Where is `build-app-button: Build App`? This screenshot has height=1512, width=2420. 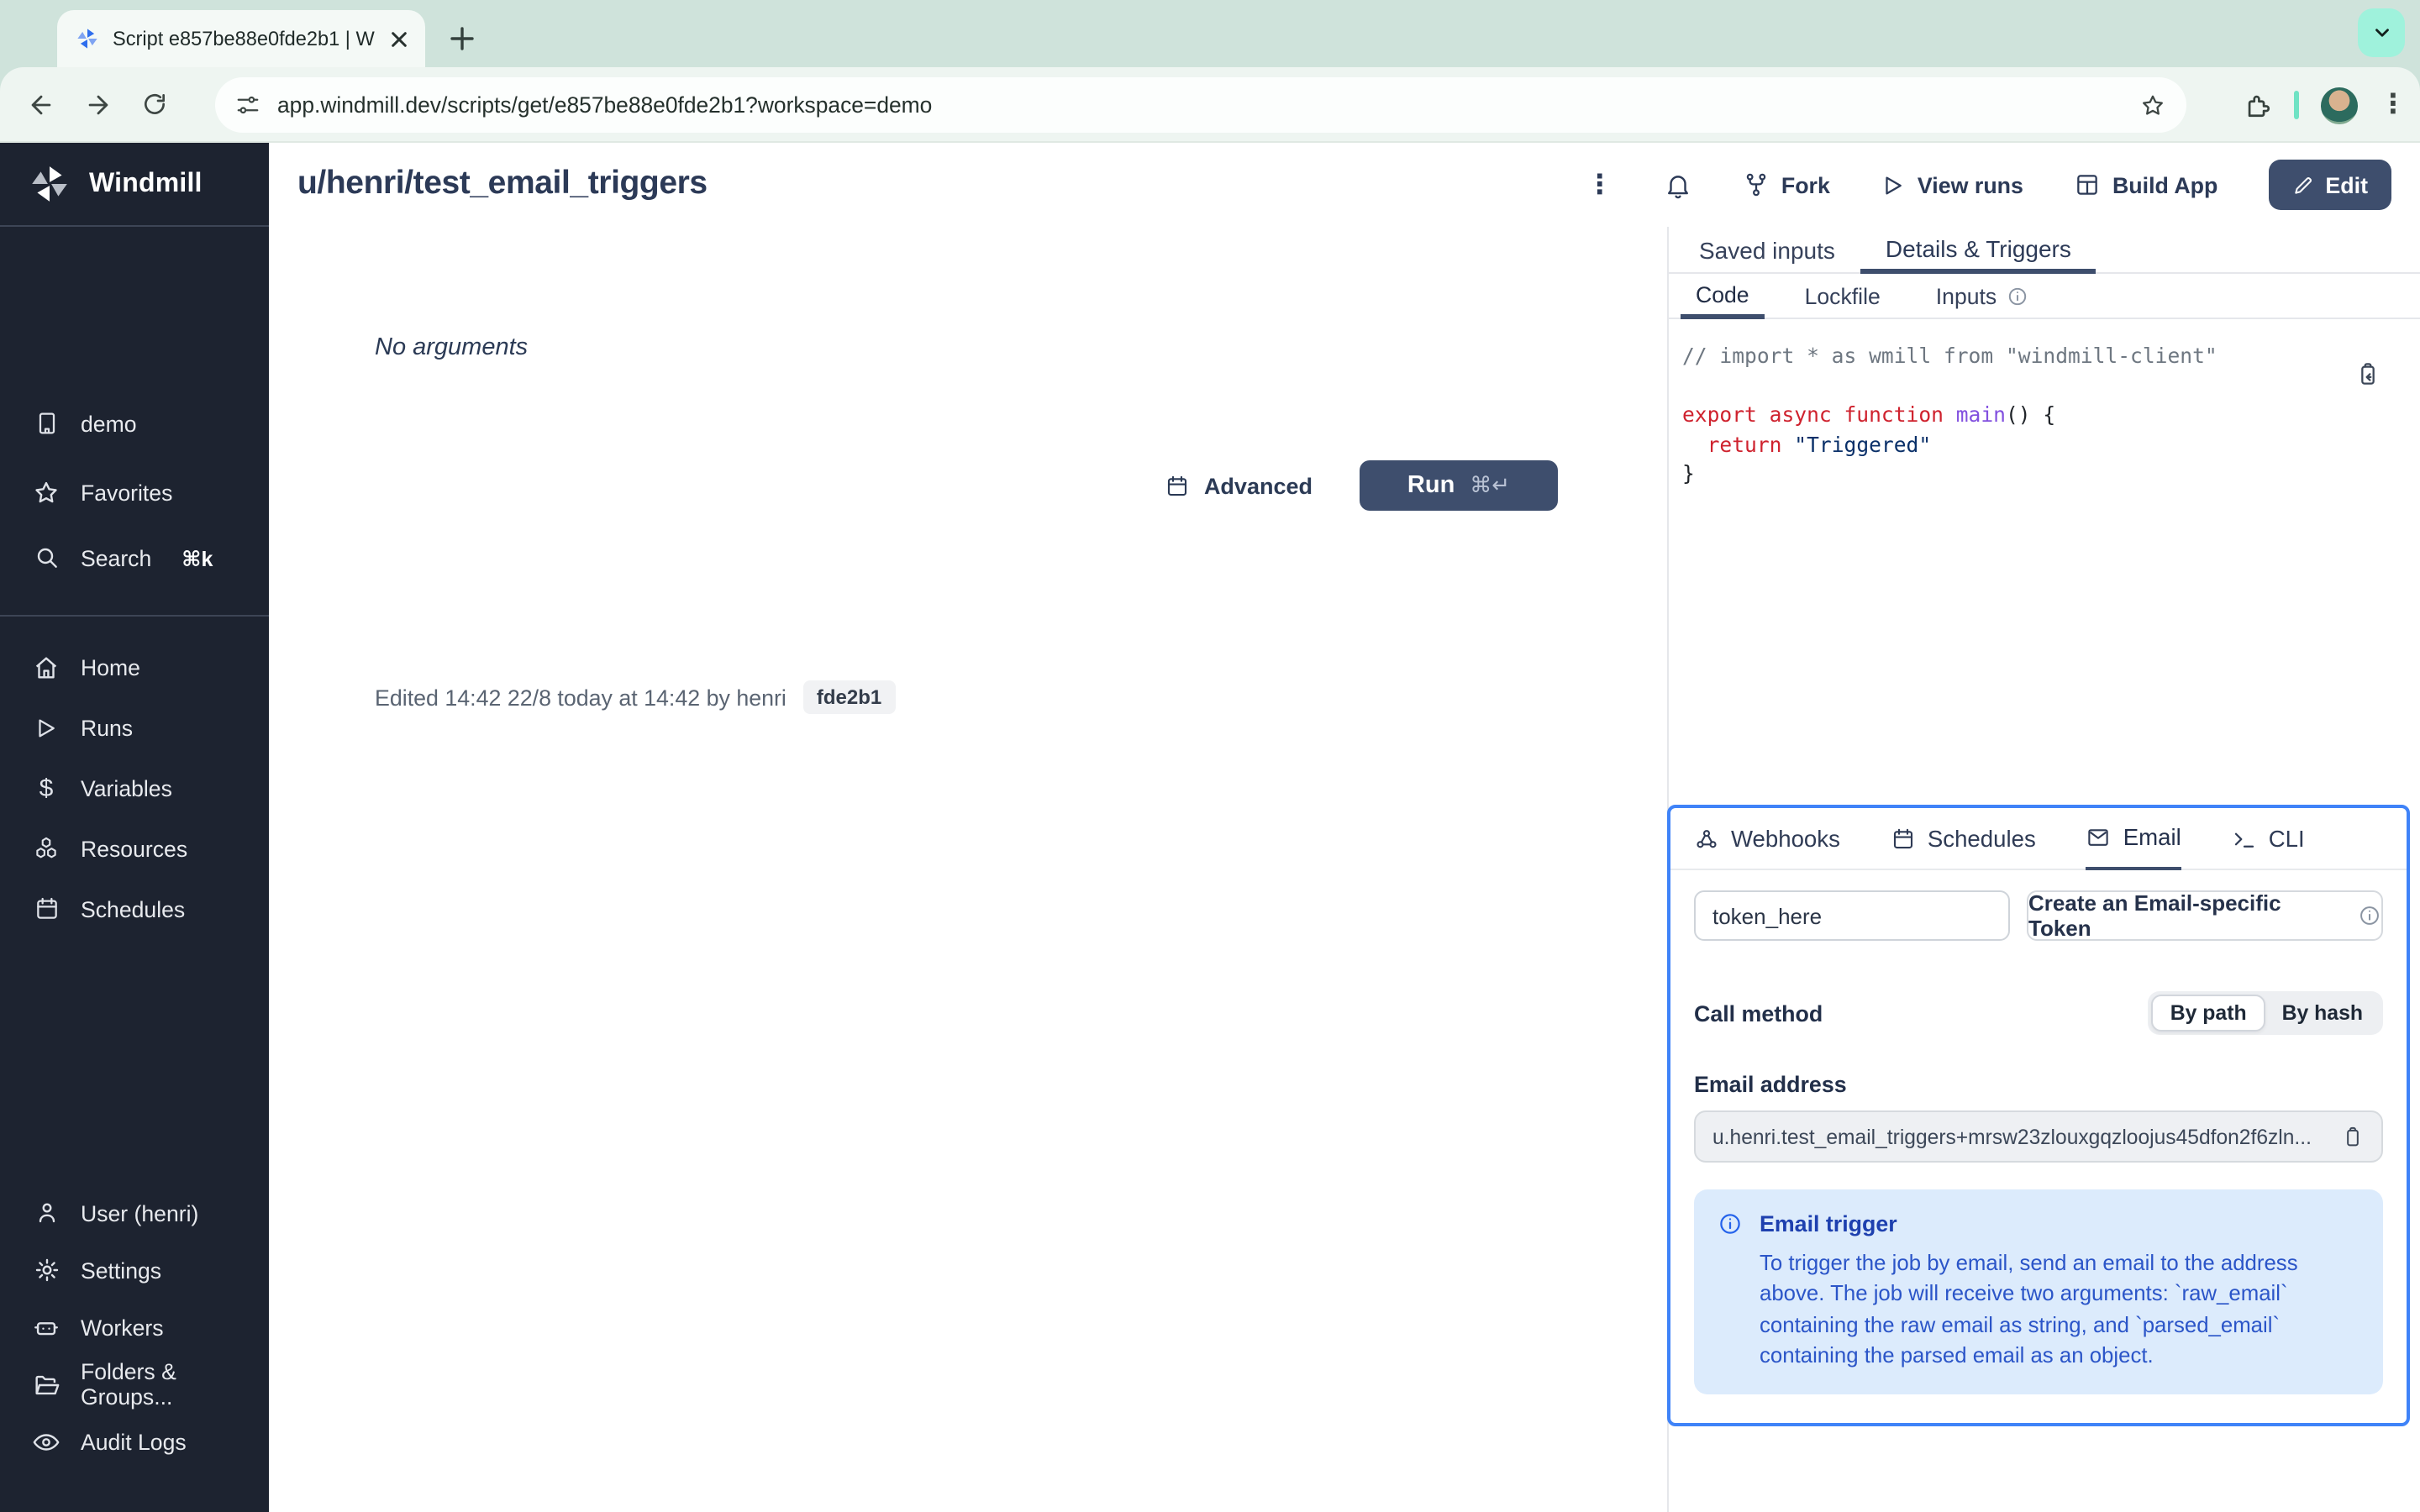 build-app-button: Build App is located at coordinates (2146, 184).